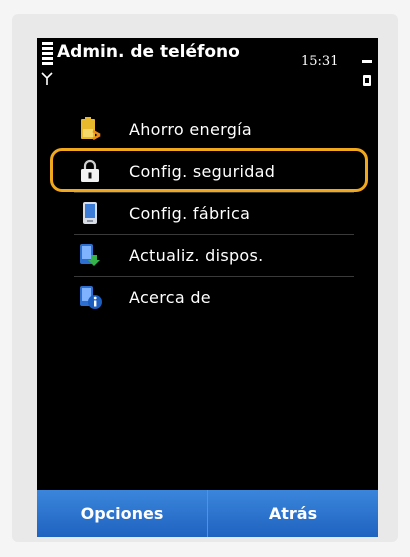 The image size is (410, 557). I want to click on menu-item-label: Acerca de, so click(170, 297).